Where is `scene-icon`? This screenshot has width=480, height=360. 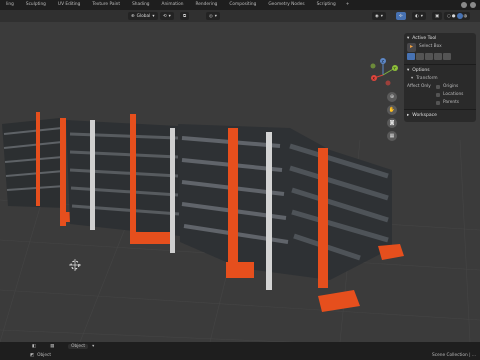
scene-icon is located at coordinates (464, 5).